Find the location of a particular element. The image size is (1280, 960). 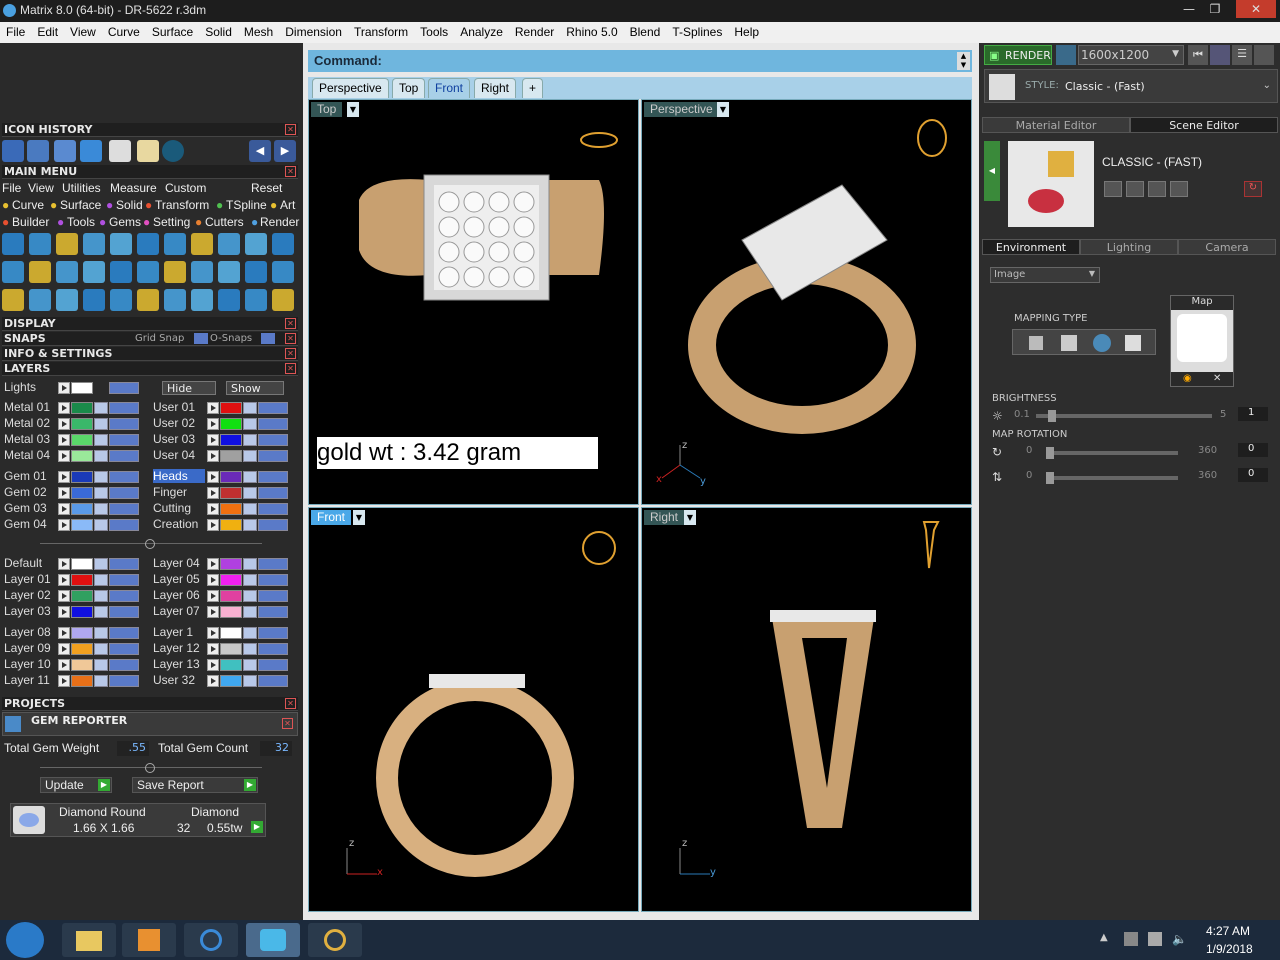

menu-dimension: Dimension is located at coordinates (313, 32).